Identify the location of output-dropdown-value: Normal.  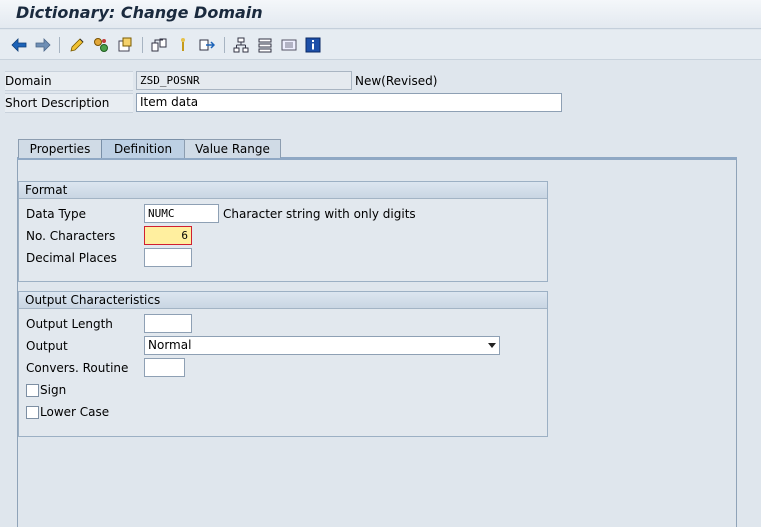
(170, 345).